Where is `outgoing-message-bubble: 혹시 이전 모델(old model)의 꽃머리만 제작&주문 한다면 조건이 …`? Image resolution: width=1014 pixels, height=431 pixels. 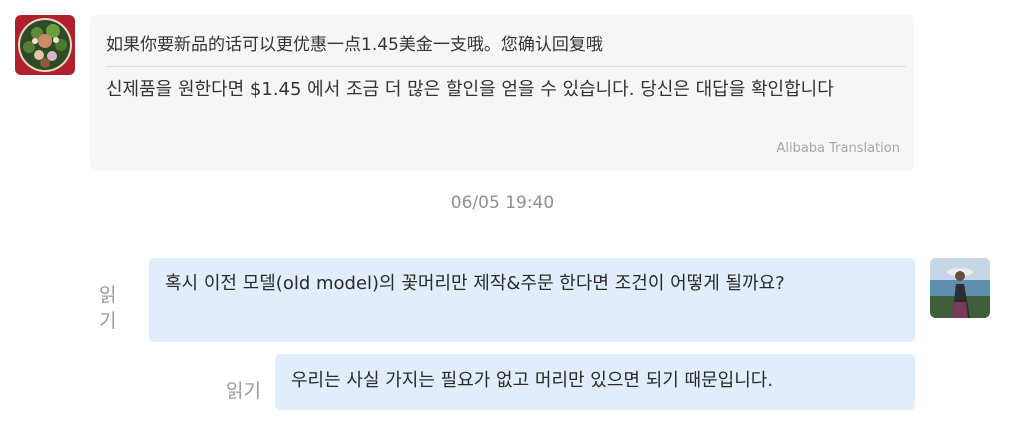 outgoing-message-bubble: 혹시 이전 모델(old model)의 꽃머리만 제작&주문 한다면 조건이 … is located at coordinates (532, 300).